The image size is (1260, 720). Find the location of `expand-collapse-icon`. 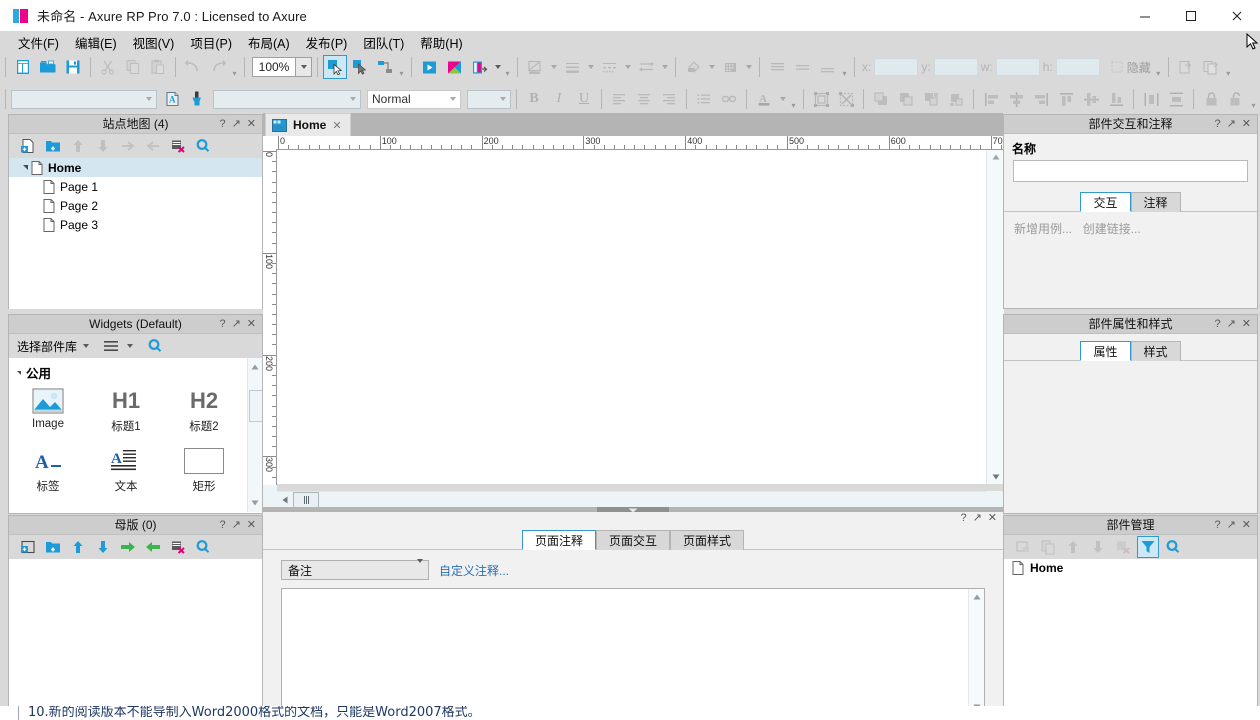

expand-collapse-icon is located at coordinates (25, 167).